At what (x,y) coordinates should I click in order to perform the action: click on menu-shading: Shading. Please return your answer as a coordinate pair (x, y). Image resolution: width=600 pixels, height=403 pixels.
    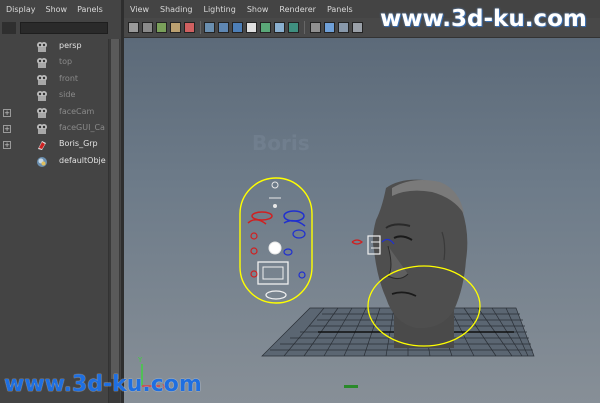
    Looking at the image, I should click on (176, 9).